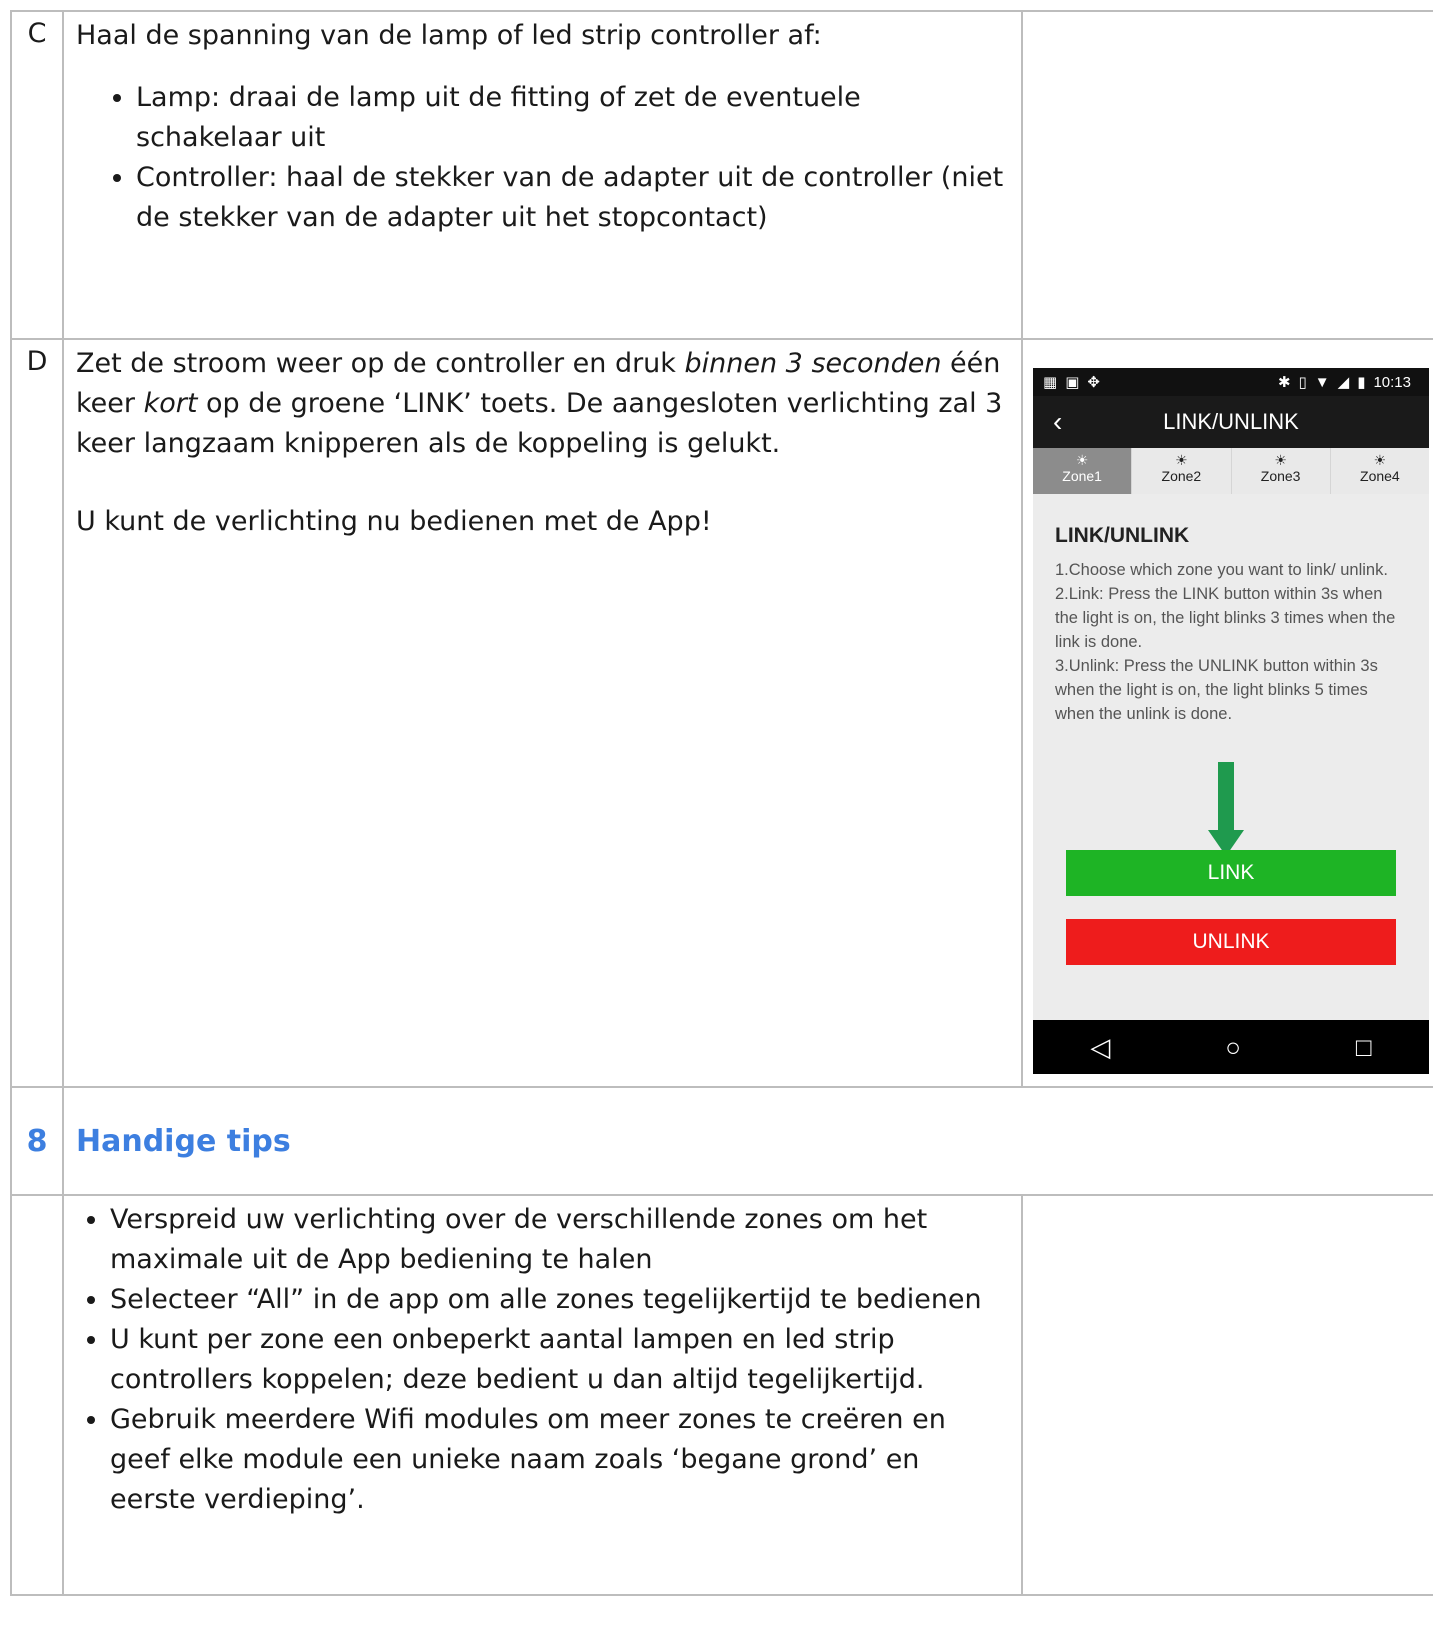  Describe the element at coordinates (1284, 382) in the screenshot. I see `bluetooth-icon: ✱` at that location.